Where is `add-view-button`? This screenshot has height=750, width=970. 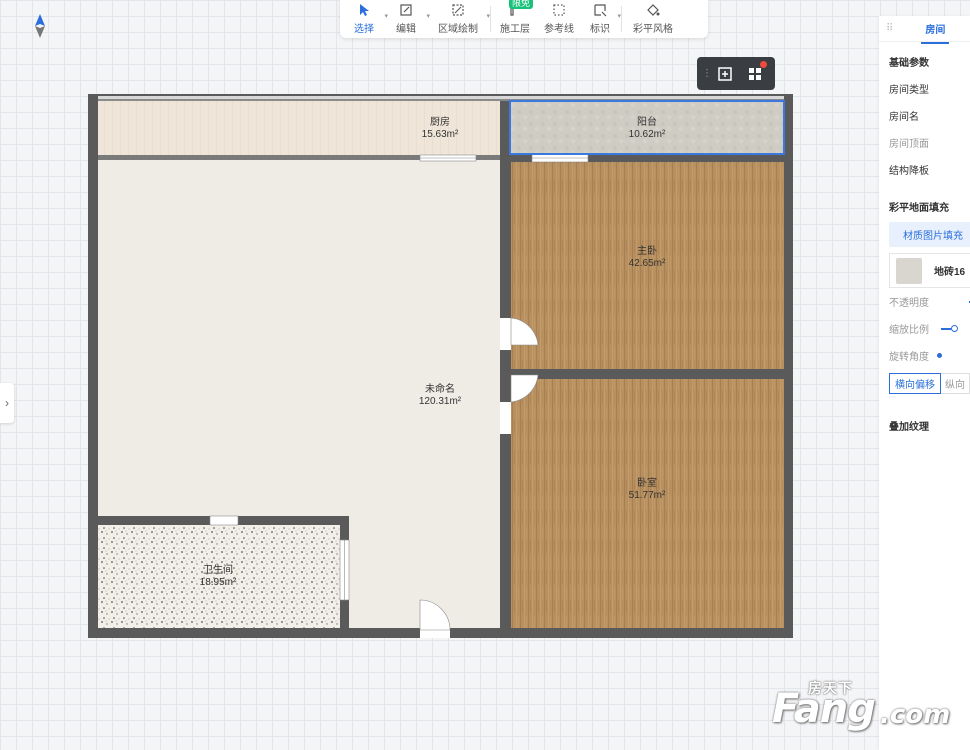
add-view-button is located at coordinates (725, 73).